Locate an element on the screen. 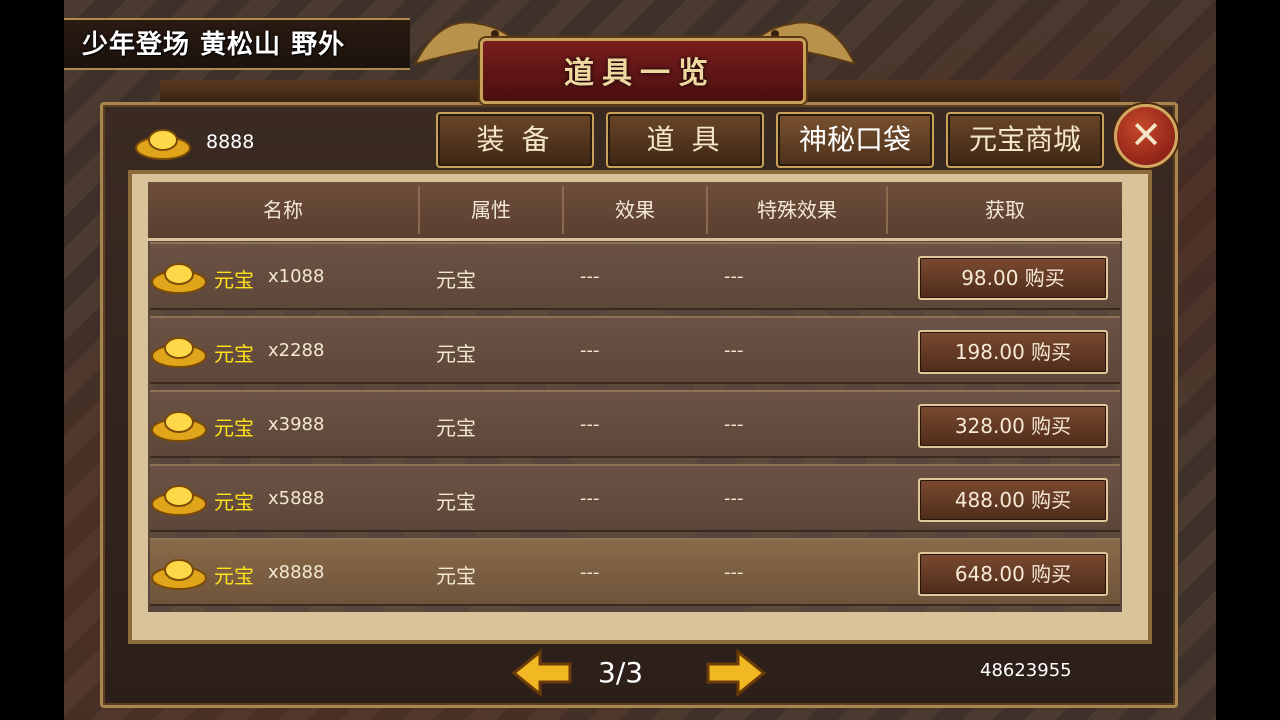  tab-mystery-bag: 神秘口袋 is located at coordinates (855, 140).